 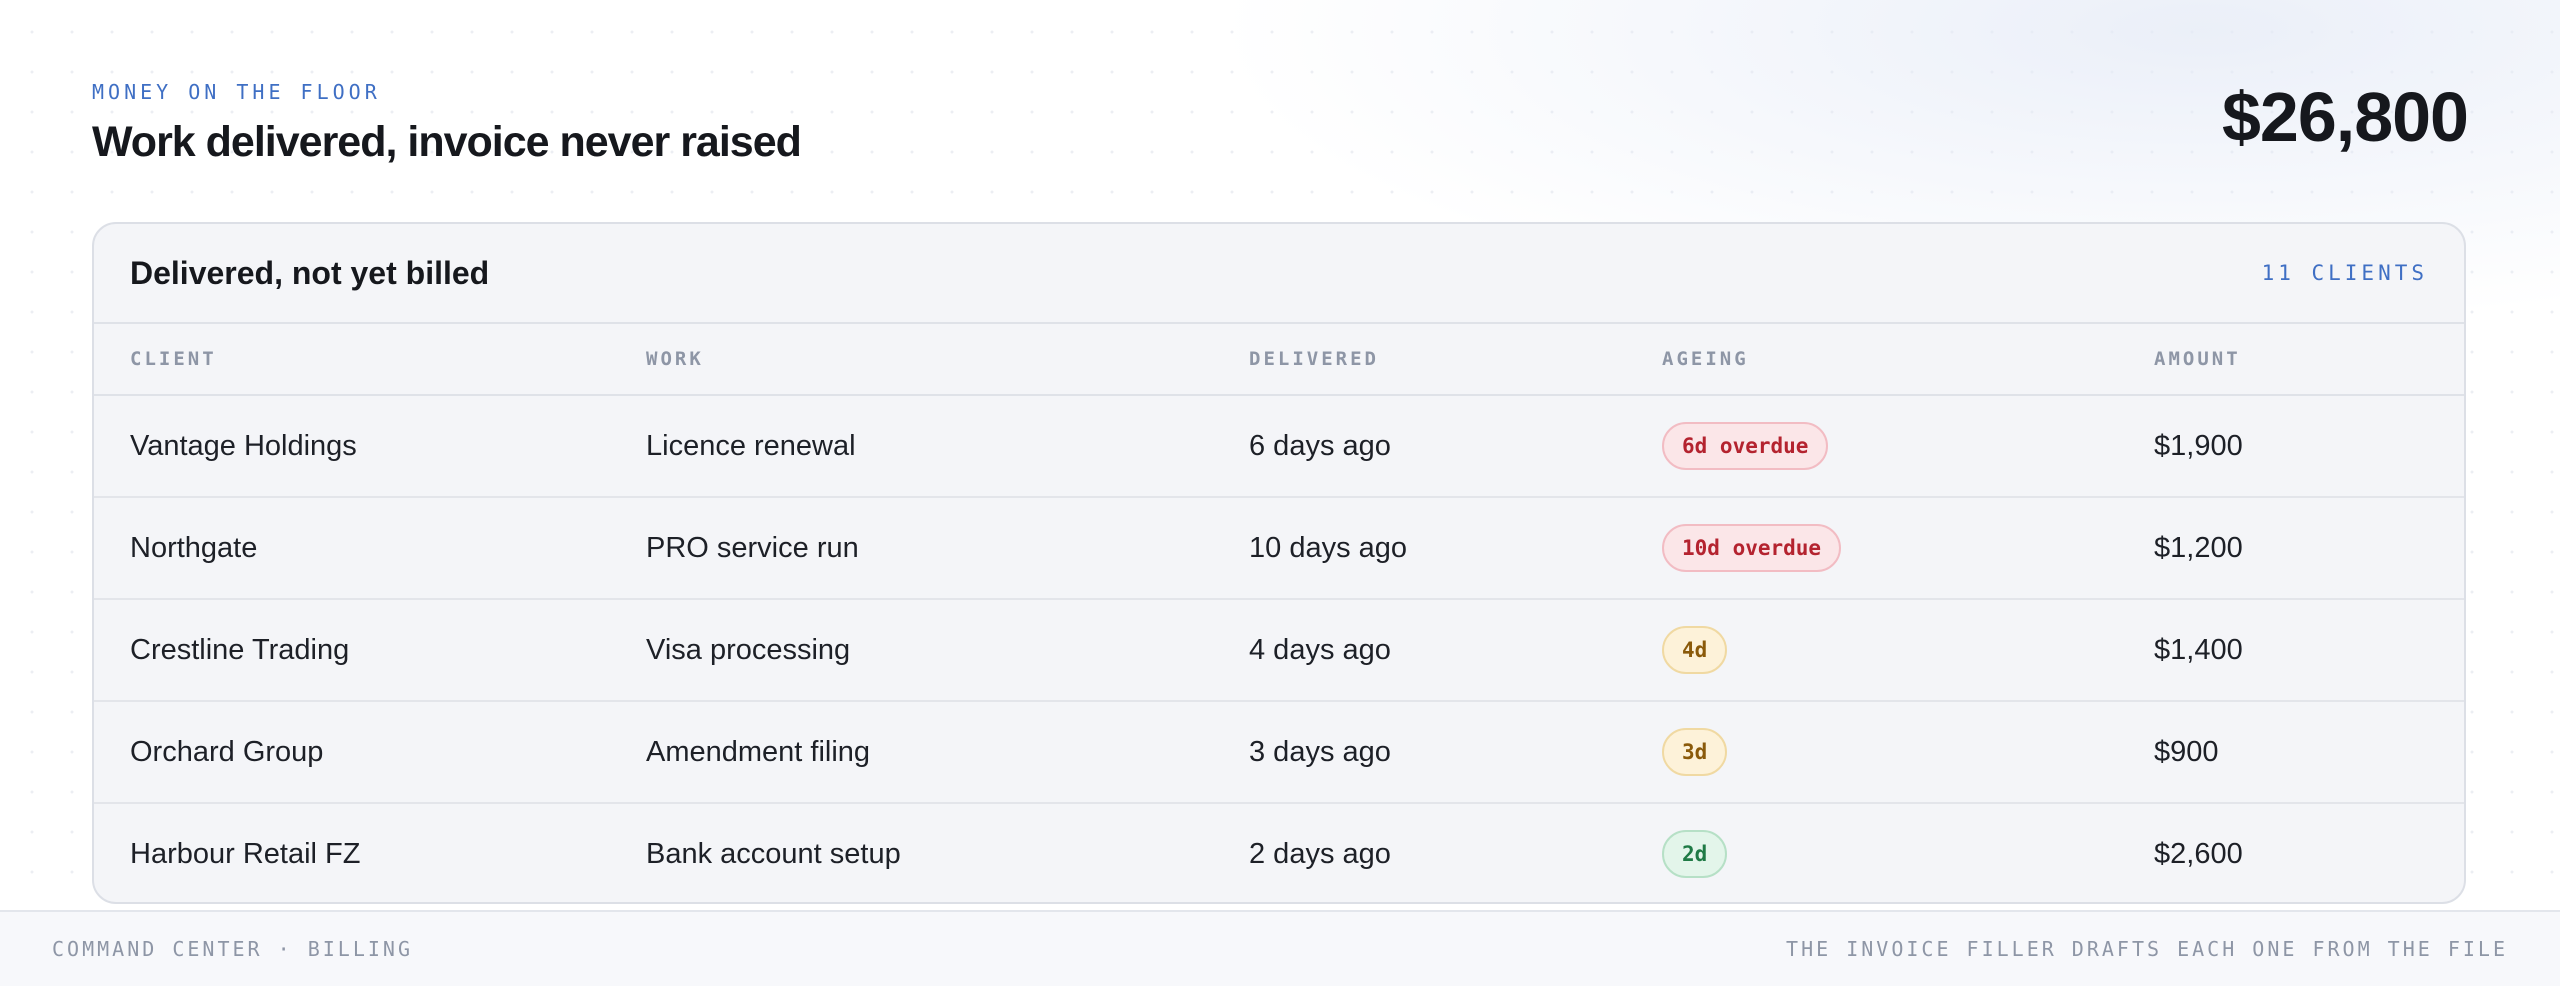 What do you see at coordinates (1908, 852) in the screenshot?
I see `ageing-cell: 2d` at bounding box center [1908, 852].